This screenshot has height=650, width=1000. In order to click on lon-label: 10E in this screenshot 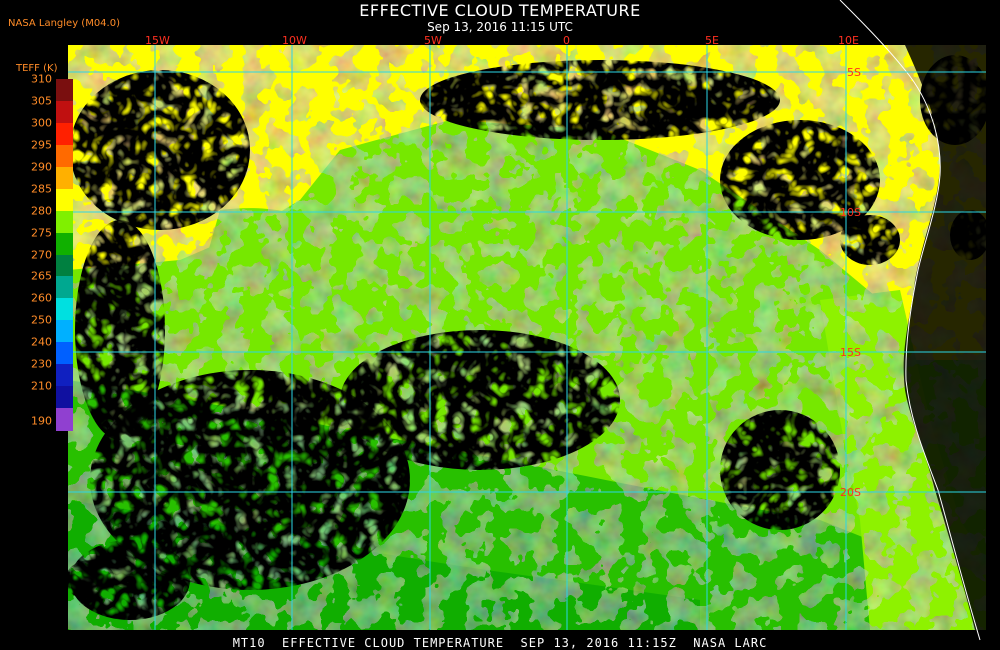, I will do `click(848, 40)`.